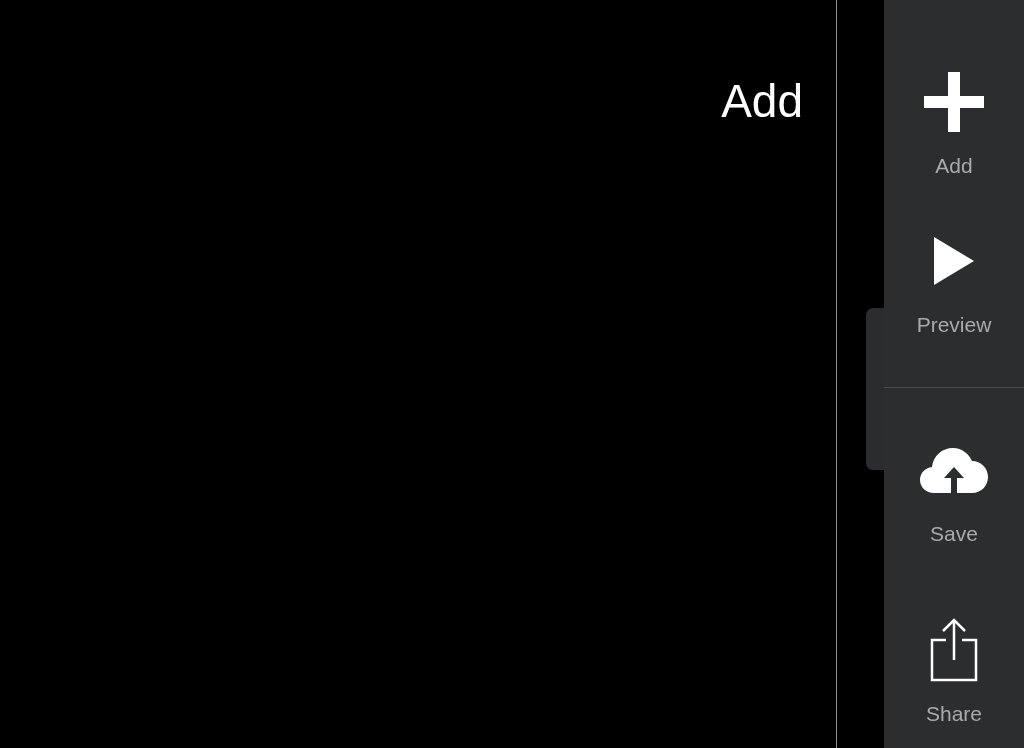  Describe the element at coordinates (954, 149) in the screenshot. I see `toolbar-button: Add` at that location.